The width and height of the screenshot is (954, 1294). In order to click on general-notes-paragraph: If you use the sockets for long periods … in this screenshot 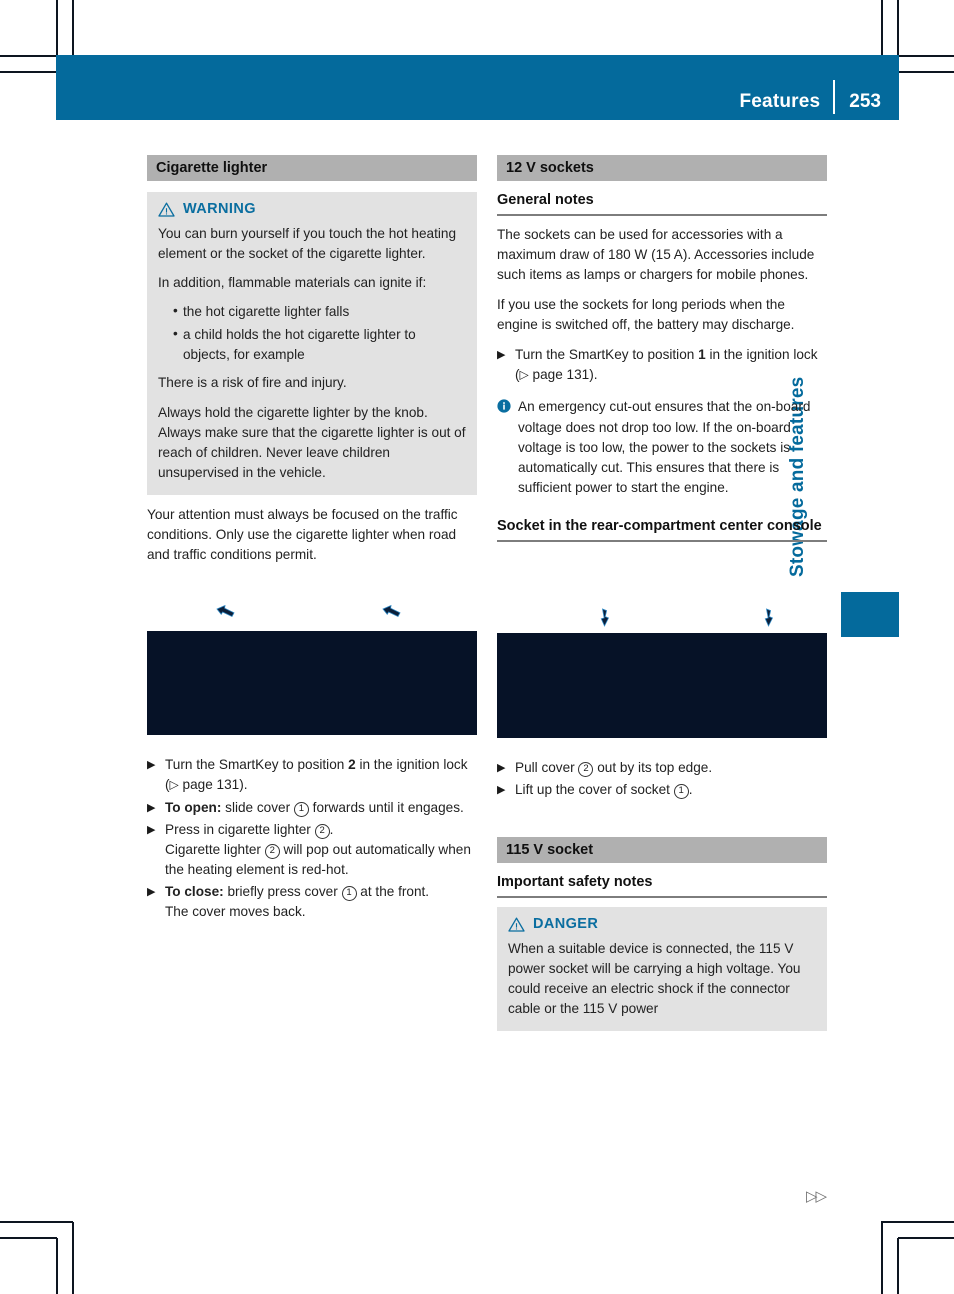, I will do `click(646, 315)`.